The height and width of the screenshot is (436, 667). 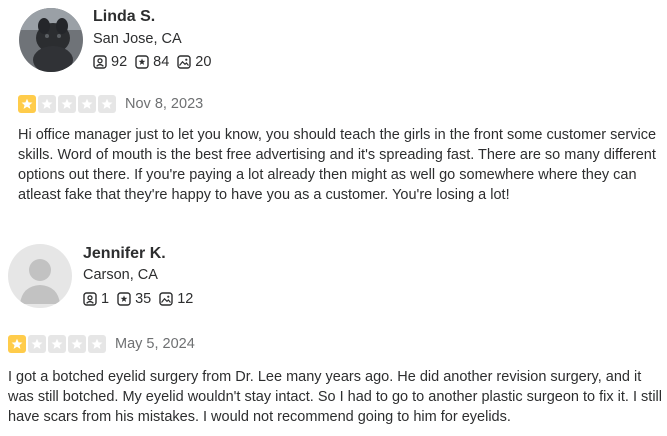 I want to click on reviews-count: 35, so click(x=143, y=299).